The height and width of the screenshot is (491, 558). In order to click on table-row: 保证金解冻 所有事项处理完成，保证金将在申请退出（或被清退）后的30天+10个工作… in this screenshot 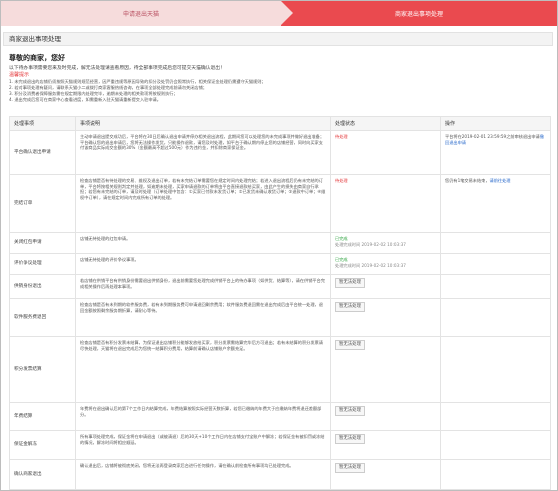, I will do `click(280, 445)`.